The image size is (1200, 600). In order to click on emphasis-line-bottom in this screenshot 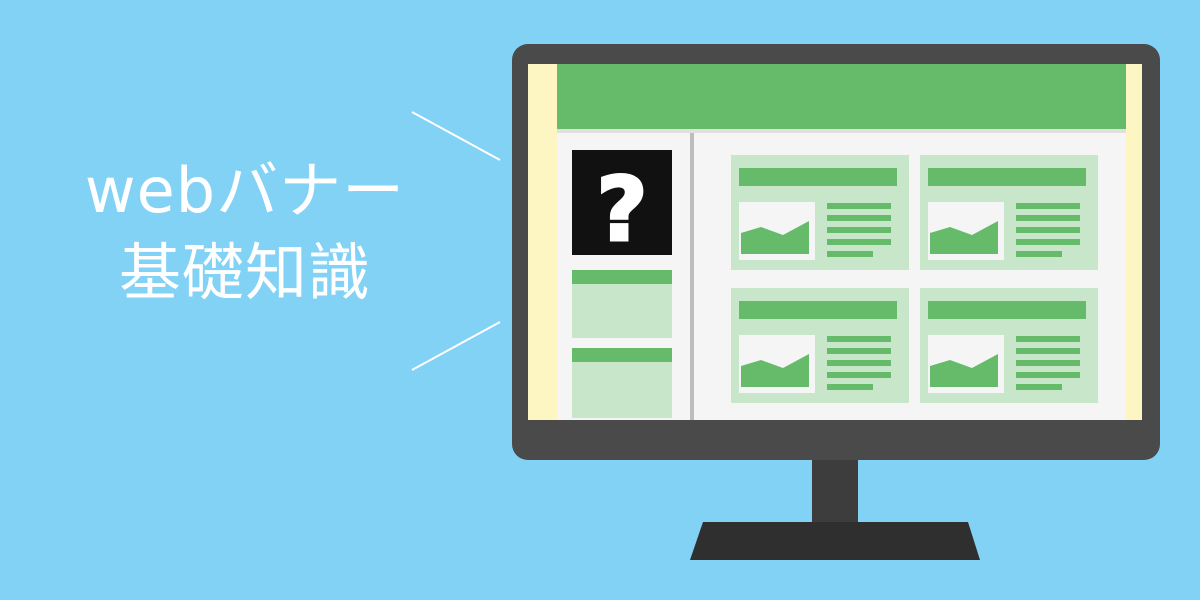, I will do `click(456, 346)`.